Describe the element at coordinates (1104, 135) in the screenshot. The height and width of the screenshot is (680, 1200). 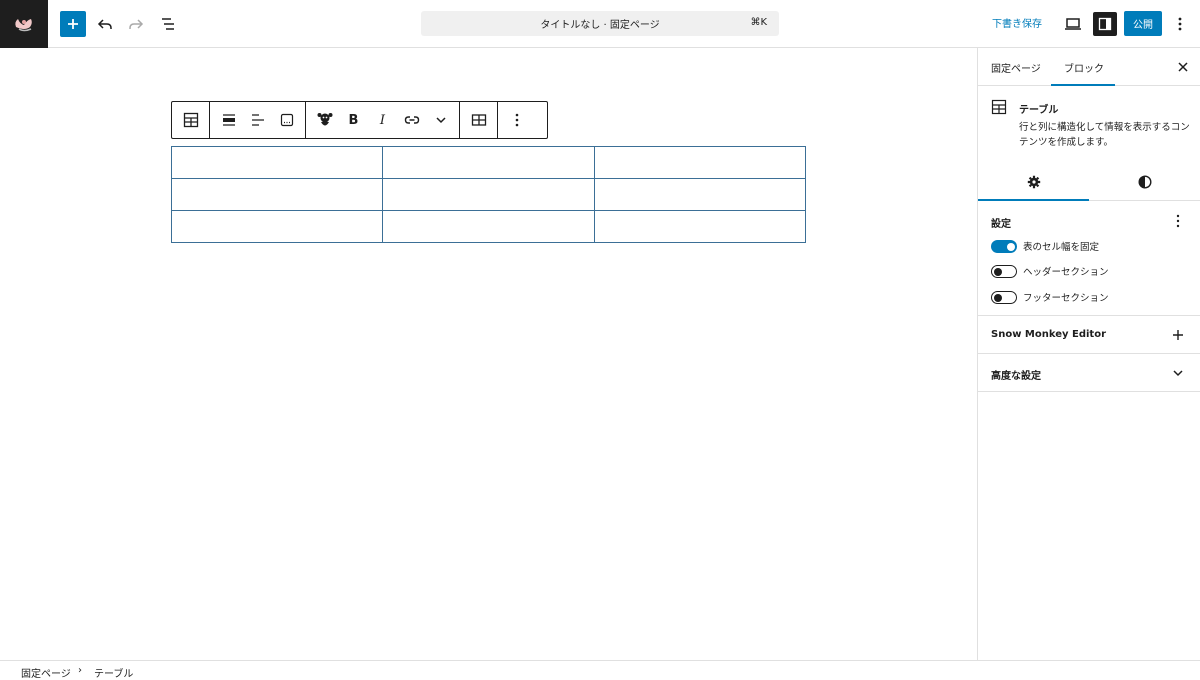
I see `block-card-description: 行と列に構造化して情報を表示するコンテンツを作成します。` at that location.